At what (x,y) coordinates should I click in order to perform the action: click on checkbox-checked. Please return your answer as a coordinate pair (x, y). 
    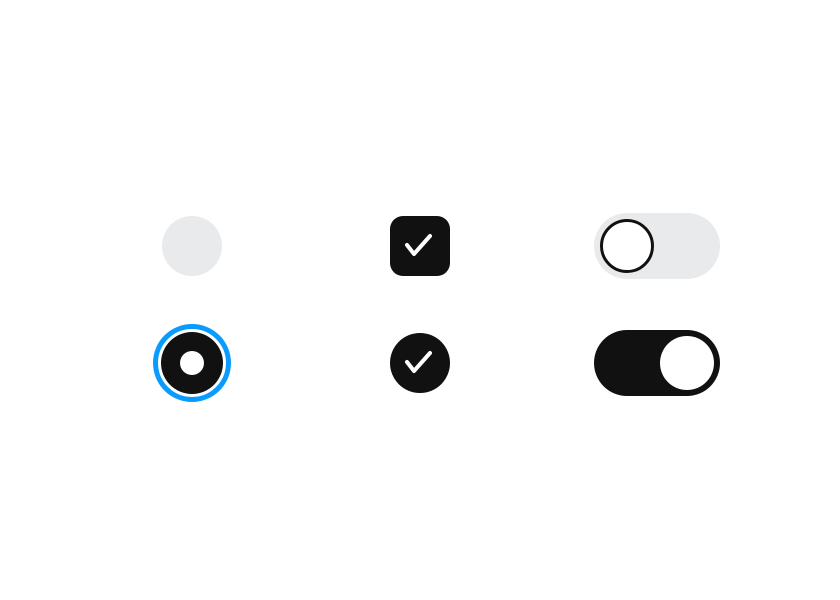
    Looking at the image, I should click on (420, 246).